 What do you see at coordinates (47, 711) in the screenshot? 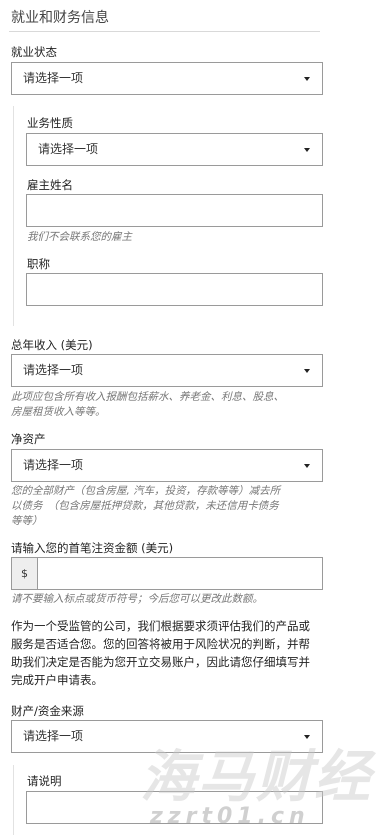
I see `funds-source-label: 财产/资金来源` at bounding box center [47, 711].